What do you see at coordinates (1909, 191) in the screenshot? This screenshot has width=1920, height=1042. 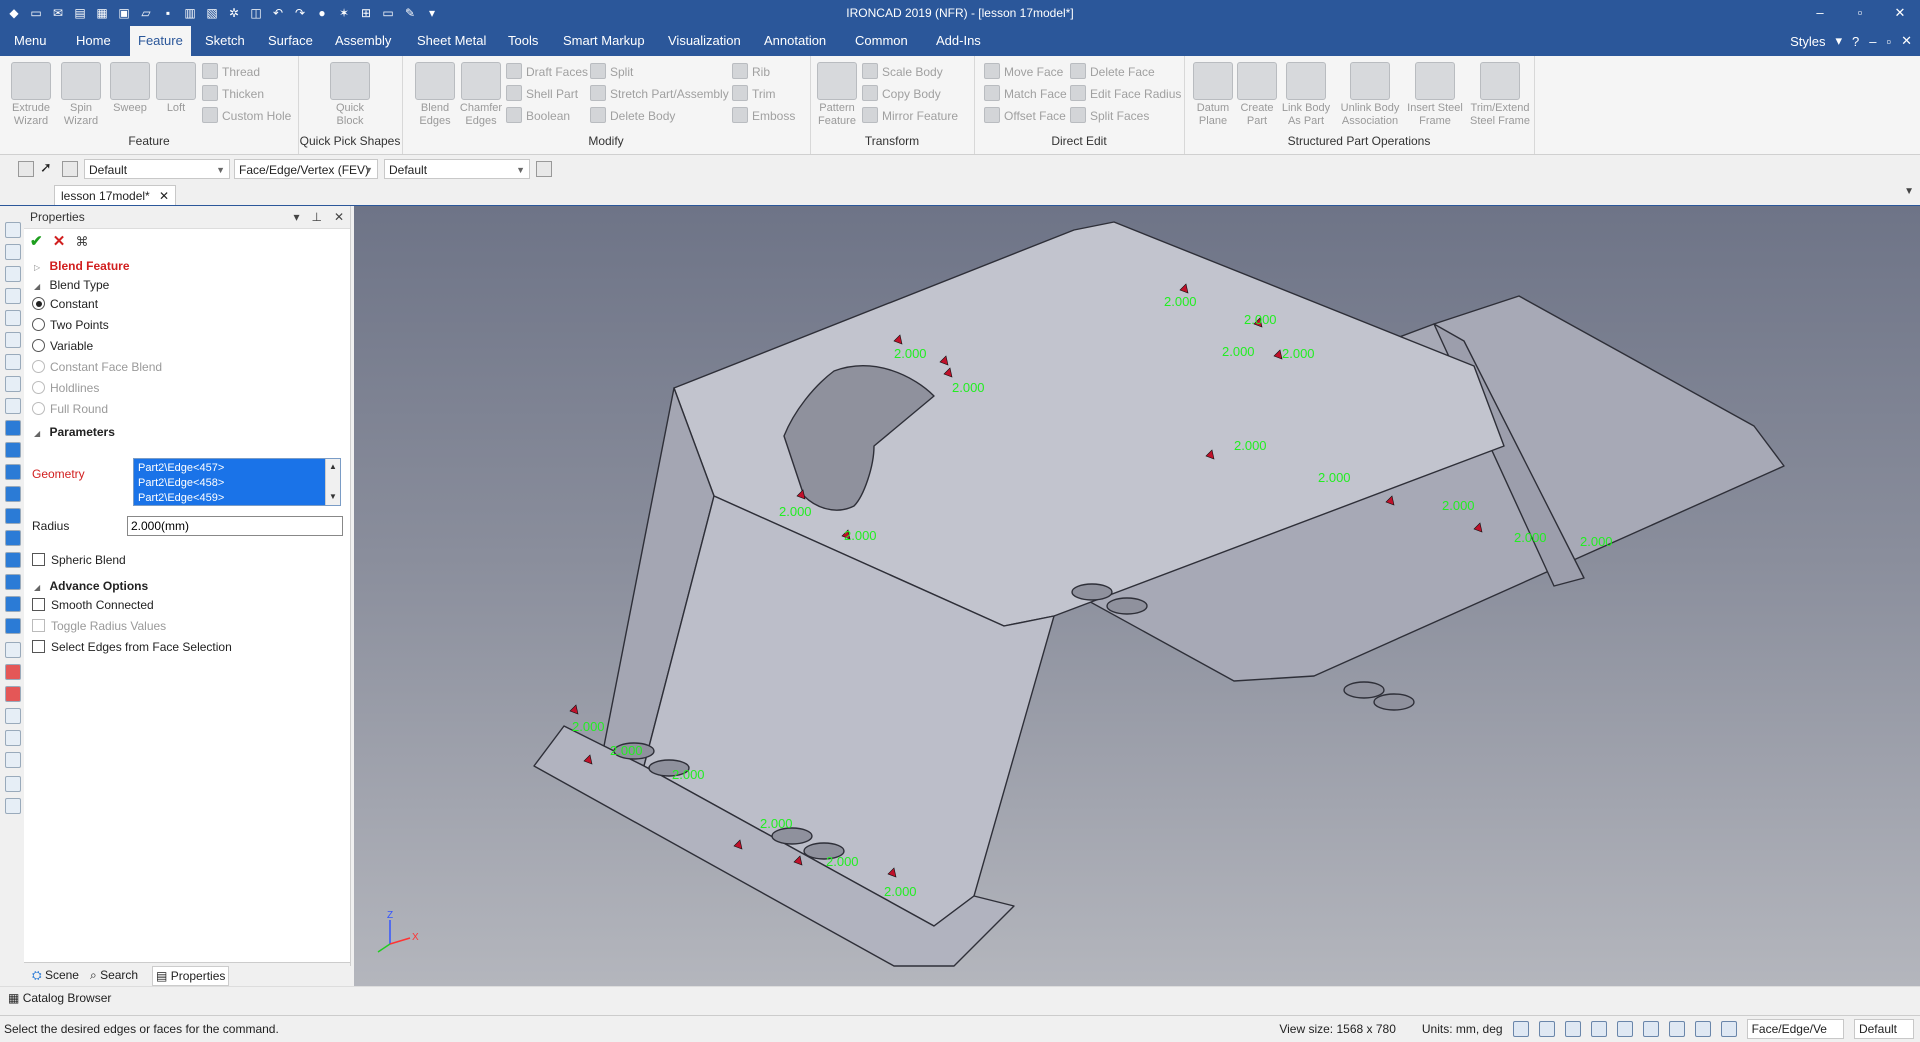 I see `tab-list-chevron-icon: ▼` at bounding box center [1909, 191].